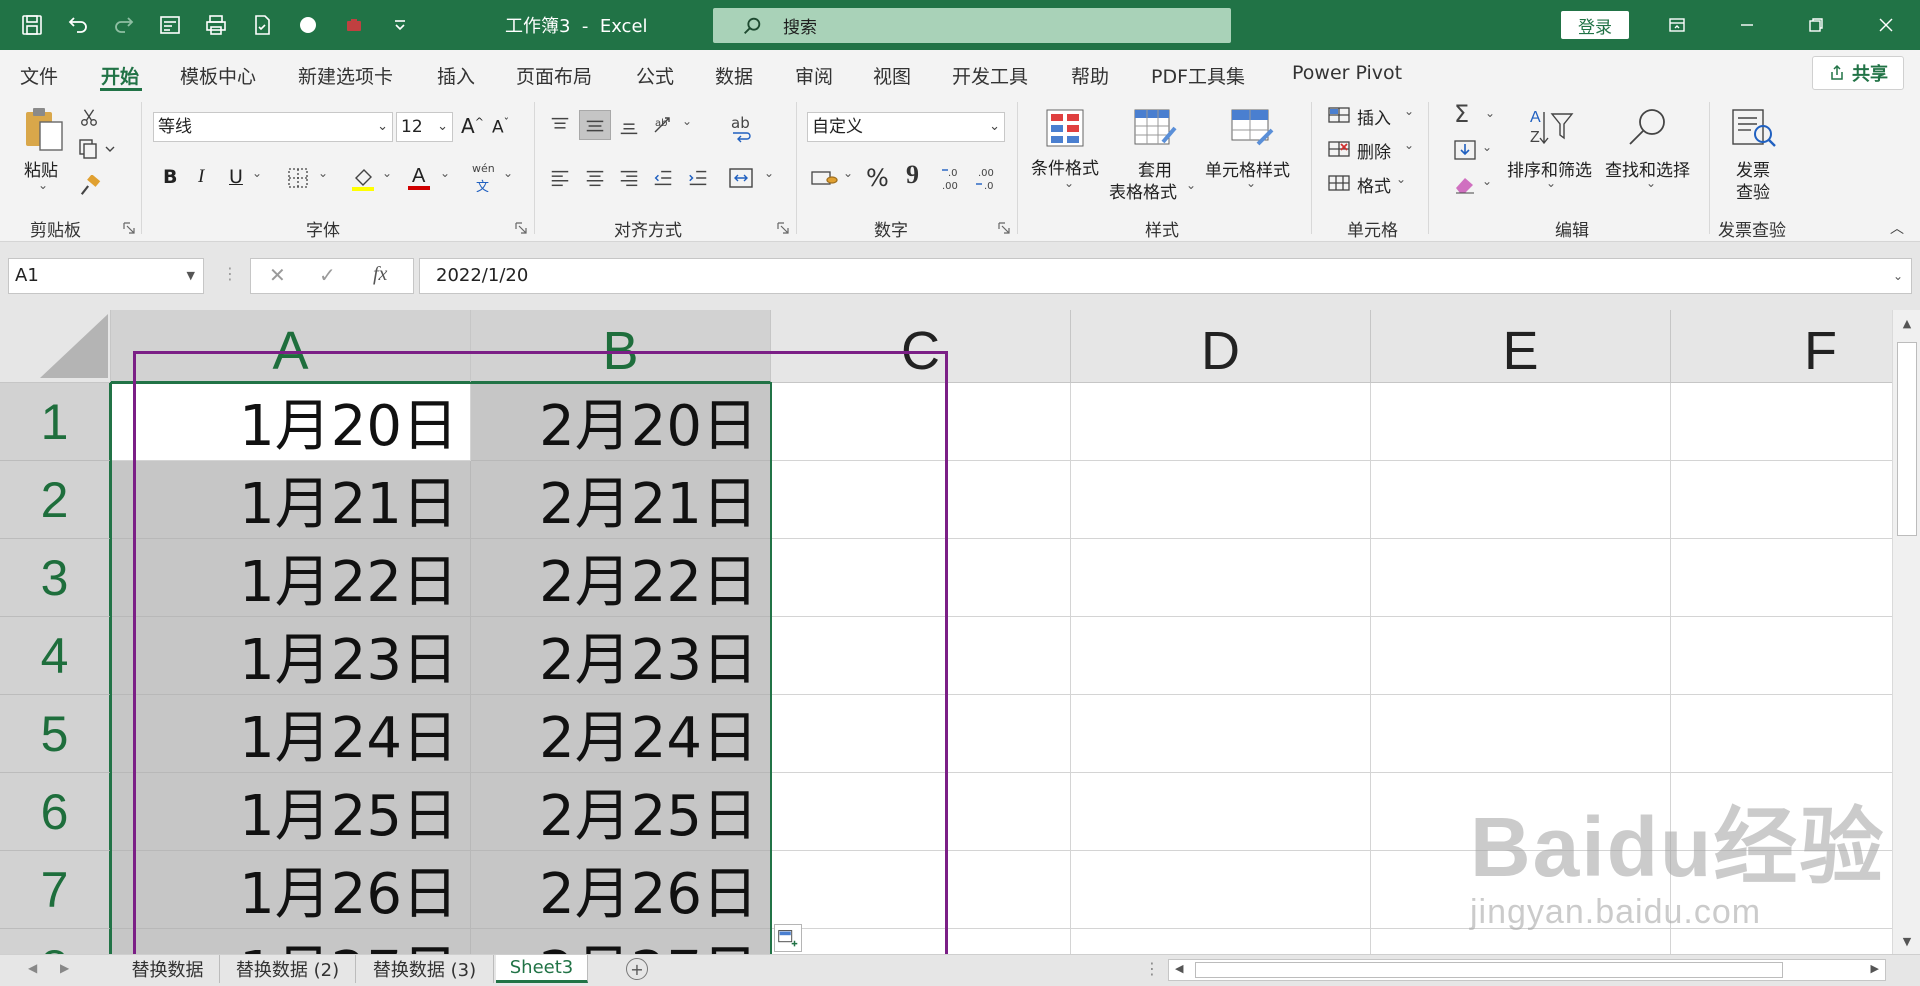  What do you see at coordinates (387, 173) in the screenshot?
I see `fill-color-dropdown-chevron: ⌄` at bounding box center [387, 173].